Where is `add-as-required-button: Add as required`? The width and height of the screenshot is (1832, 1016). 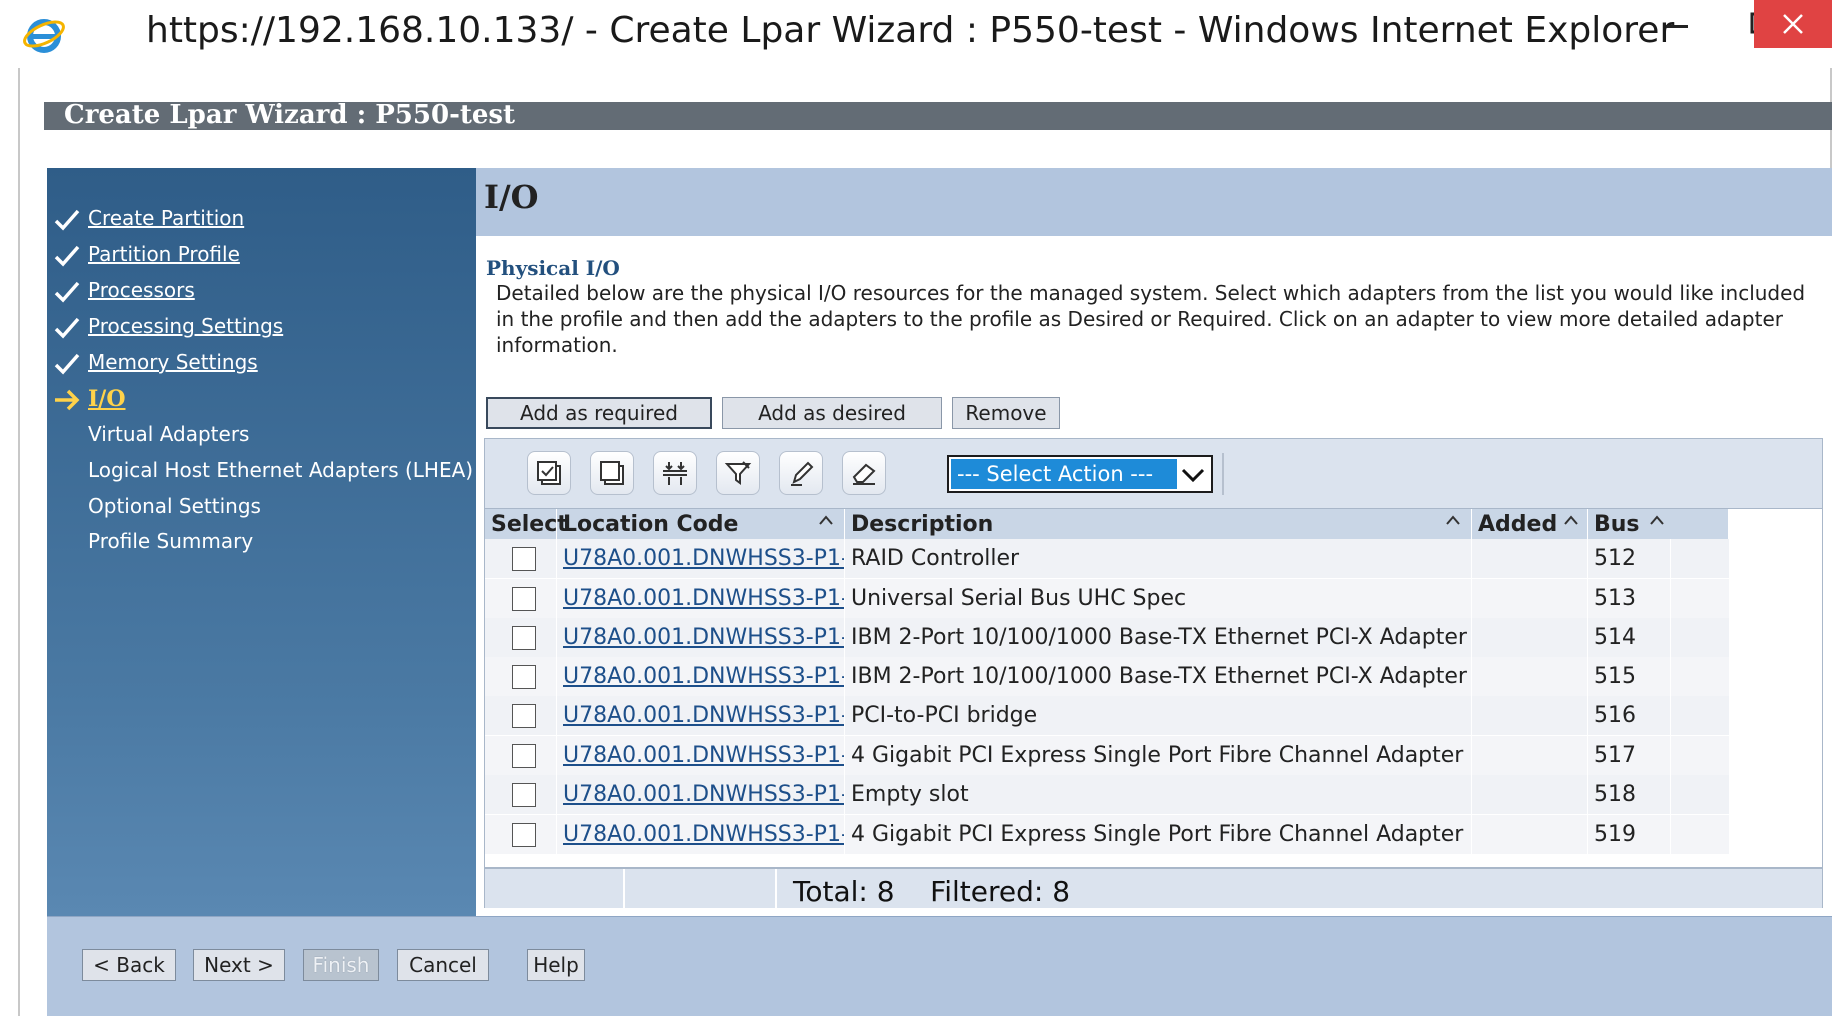
add-as-required-button: Add as required is located at coordinates (599, 413).